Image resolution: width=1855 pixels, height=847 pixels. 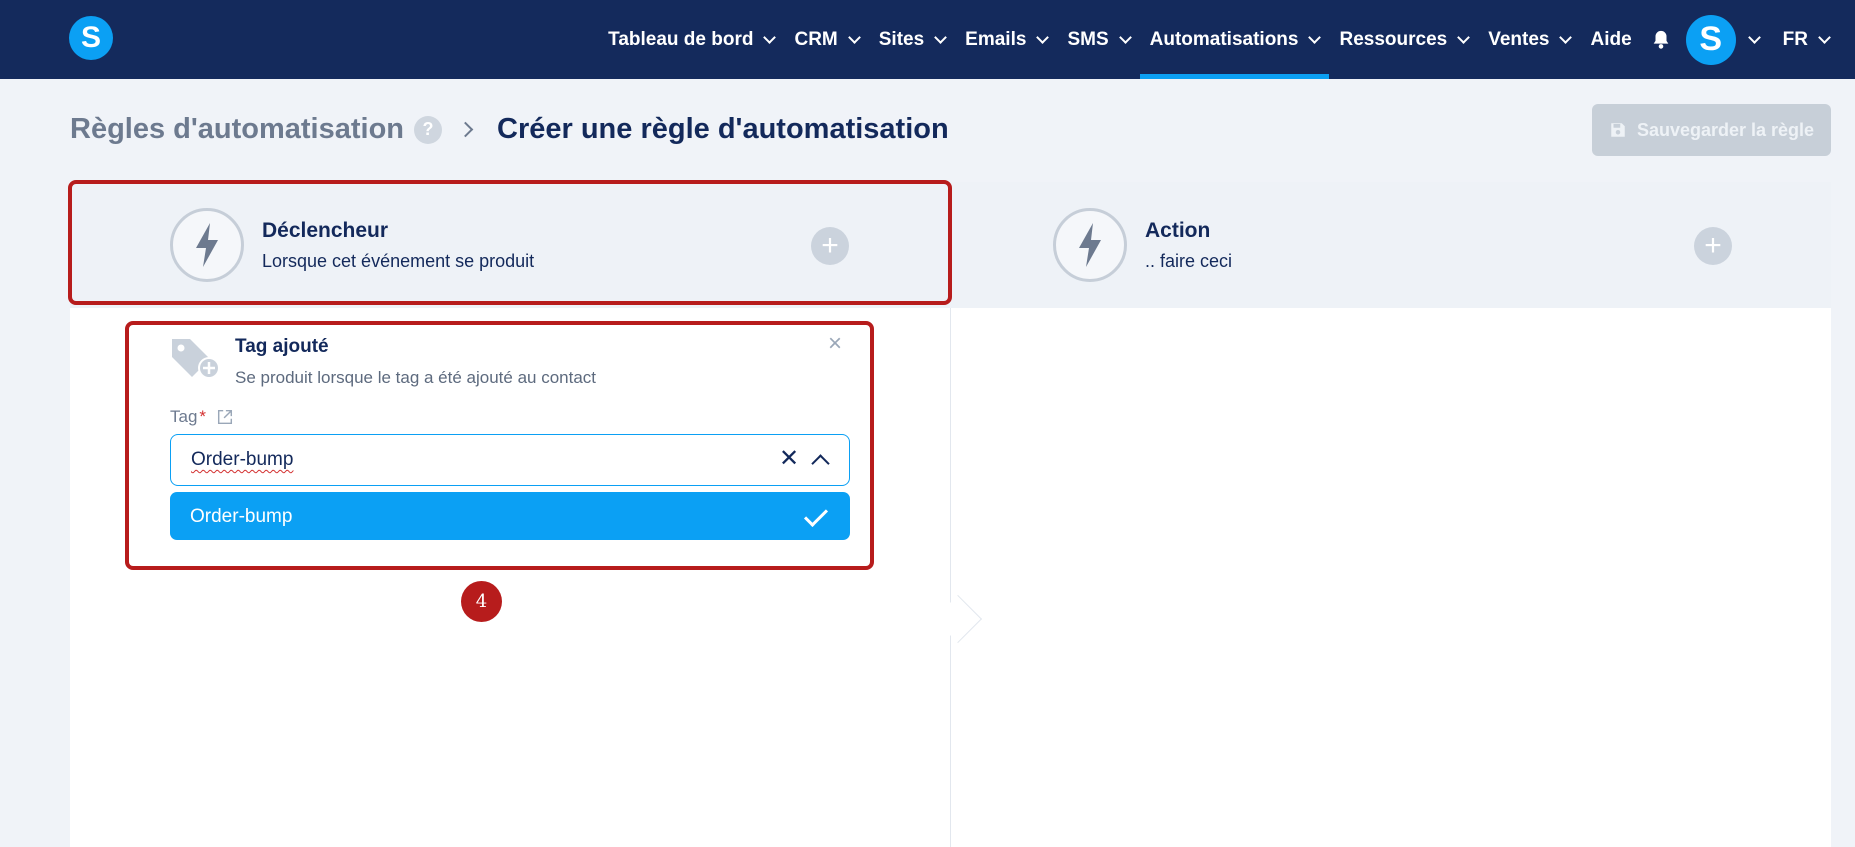 I want to click on nav-item-label: Ventes, so click(x=1519, y=39).